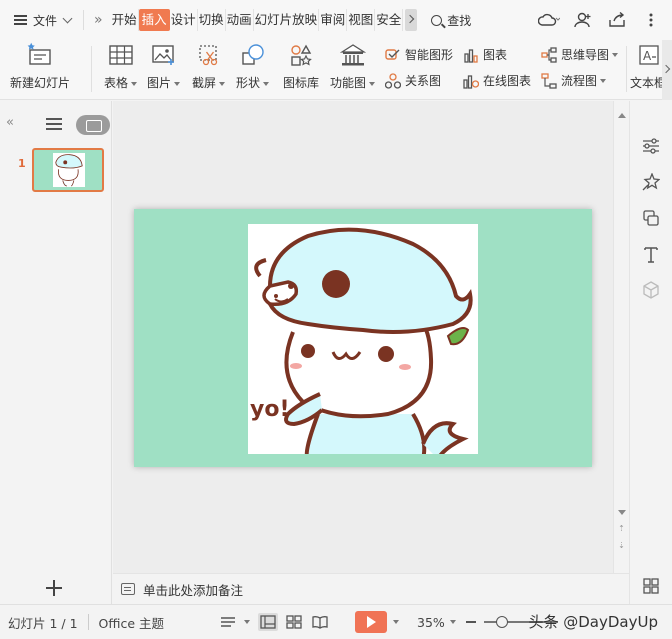 The width and height of the screenshot is (672, 639). I want to click on scroll-up-icon, so click(622, 115).